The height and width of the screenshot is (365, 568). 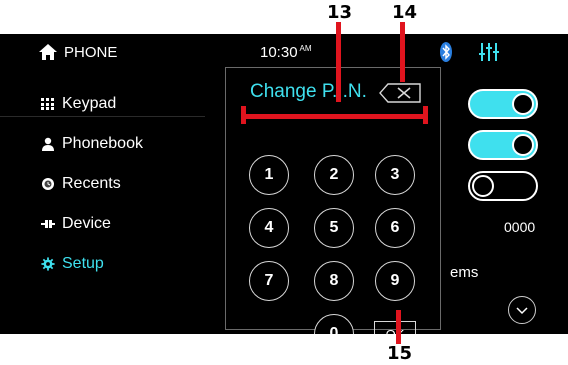 What do you see at coordinates (405, 12) in the screenshot?
I see `callout-label-backspace: 14` at bounding box center [405, 12].